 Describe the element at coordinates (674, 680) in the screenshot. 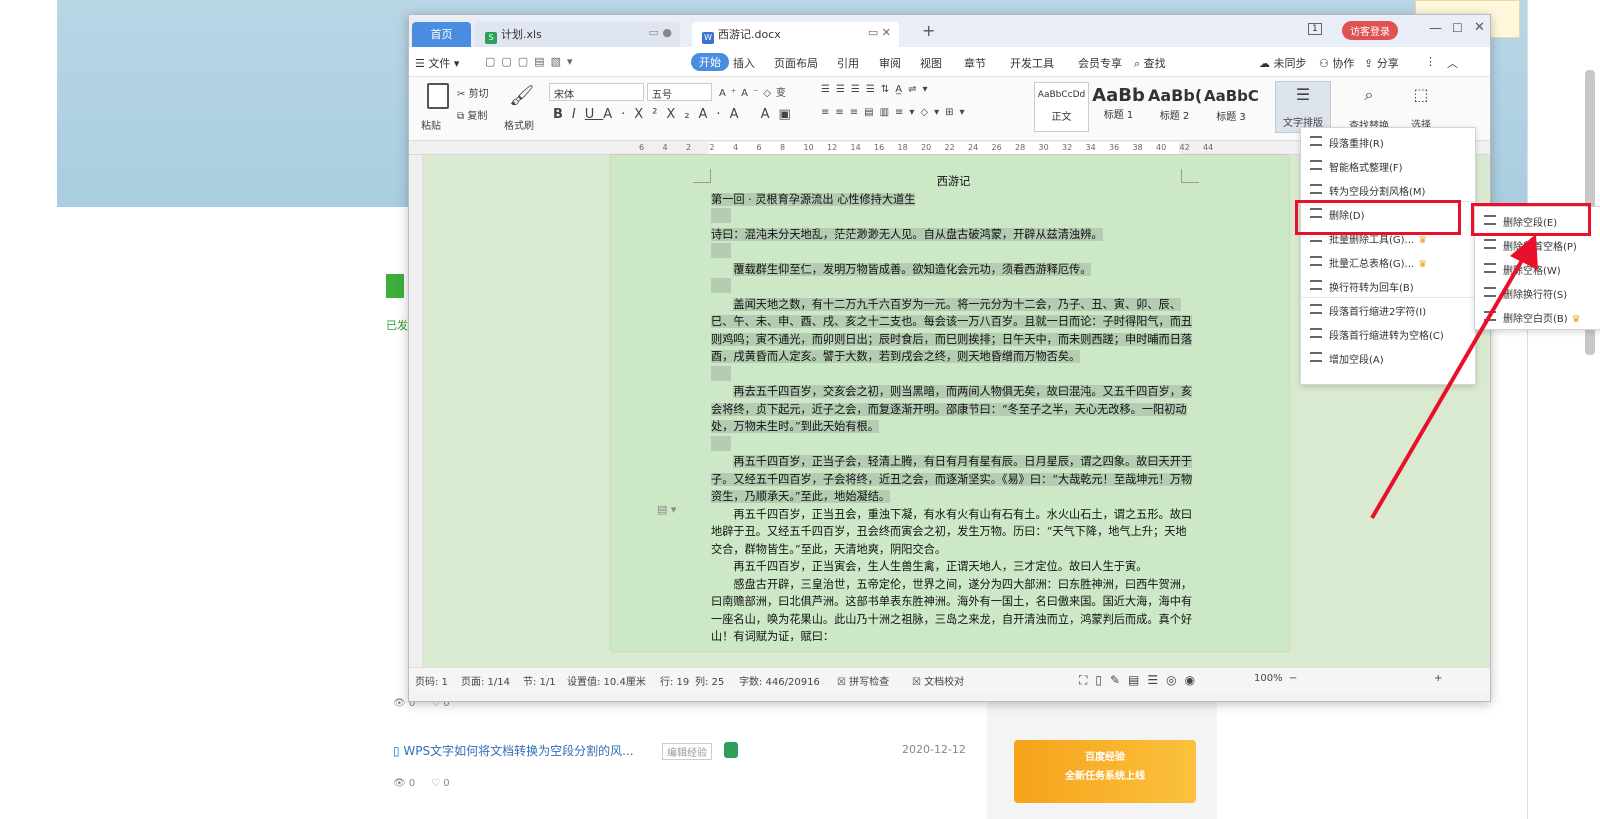

I see `status-row: 行: 19` at that location.